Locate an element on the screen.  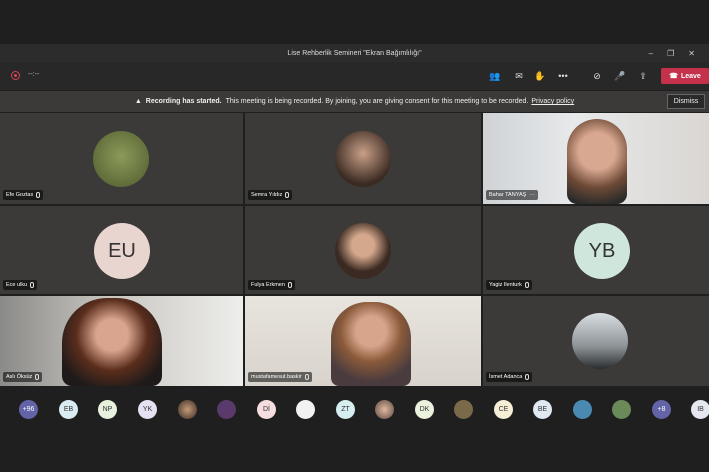
participant-name: Ece ulku is located at coordinates (20, 285).